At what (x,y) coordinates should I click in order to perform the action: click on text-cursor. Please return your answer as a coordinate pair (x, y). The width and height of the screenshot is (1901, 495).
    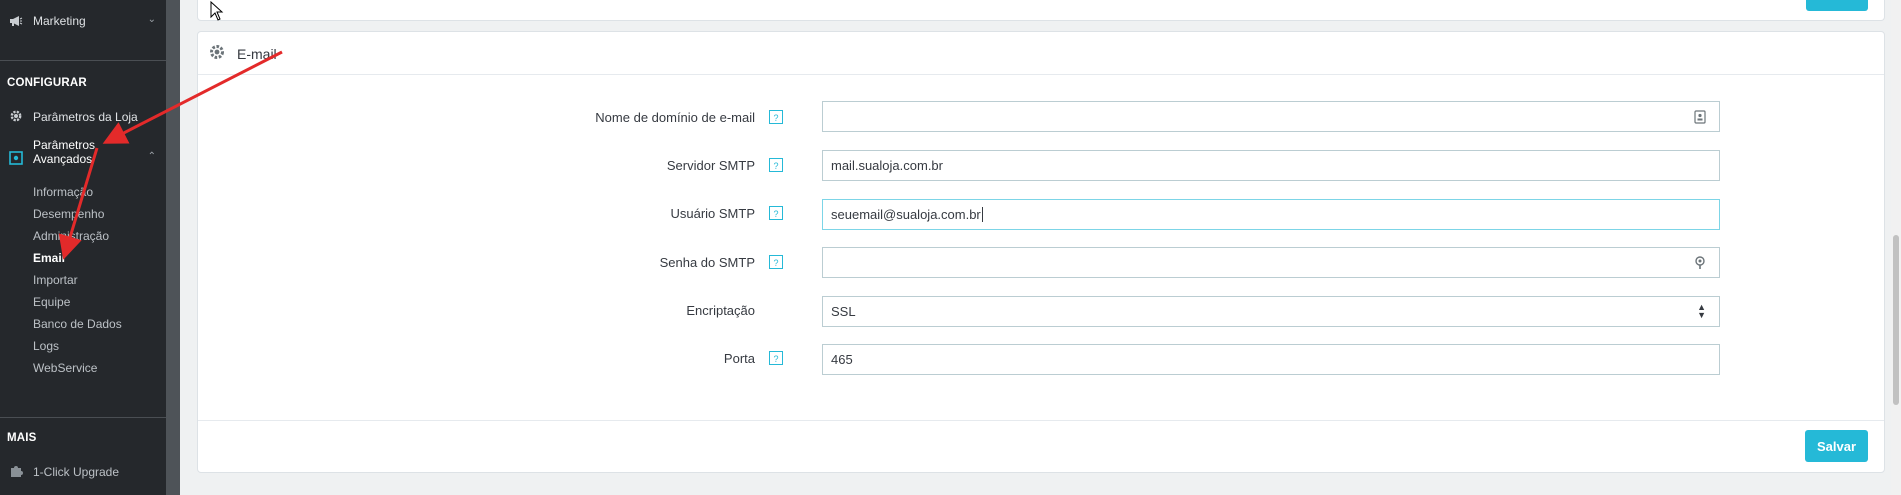
    Looking at the image, I should click on (982, 214).